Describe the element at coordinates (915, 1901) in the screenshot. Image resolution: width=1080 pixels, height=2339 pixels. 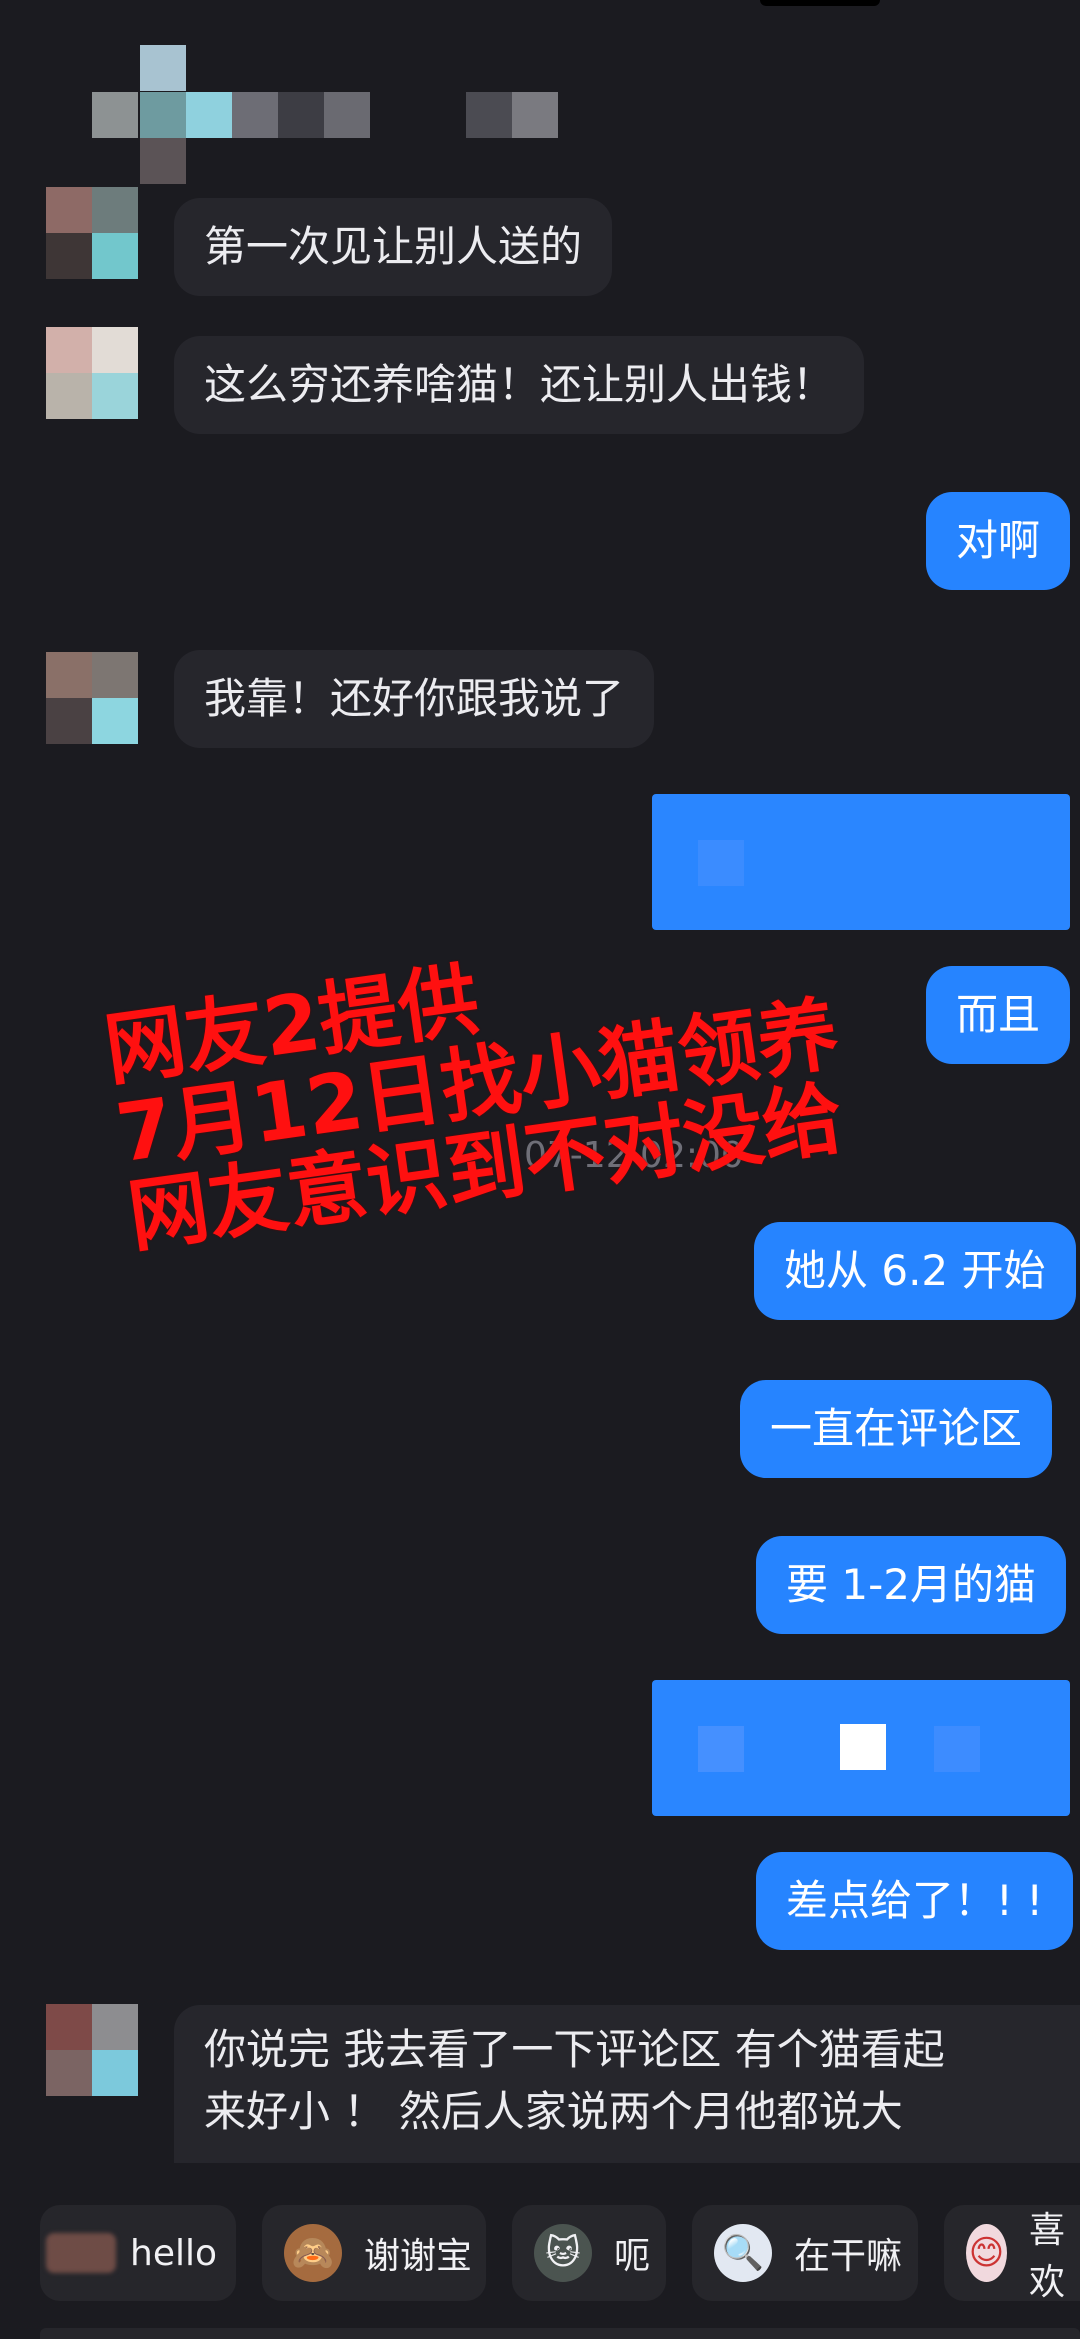
I see `message-bubble-outgoing: 差点给了！! !` at that location.